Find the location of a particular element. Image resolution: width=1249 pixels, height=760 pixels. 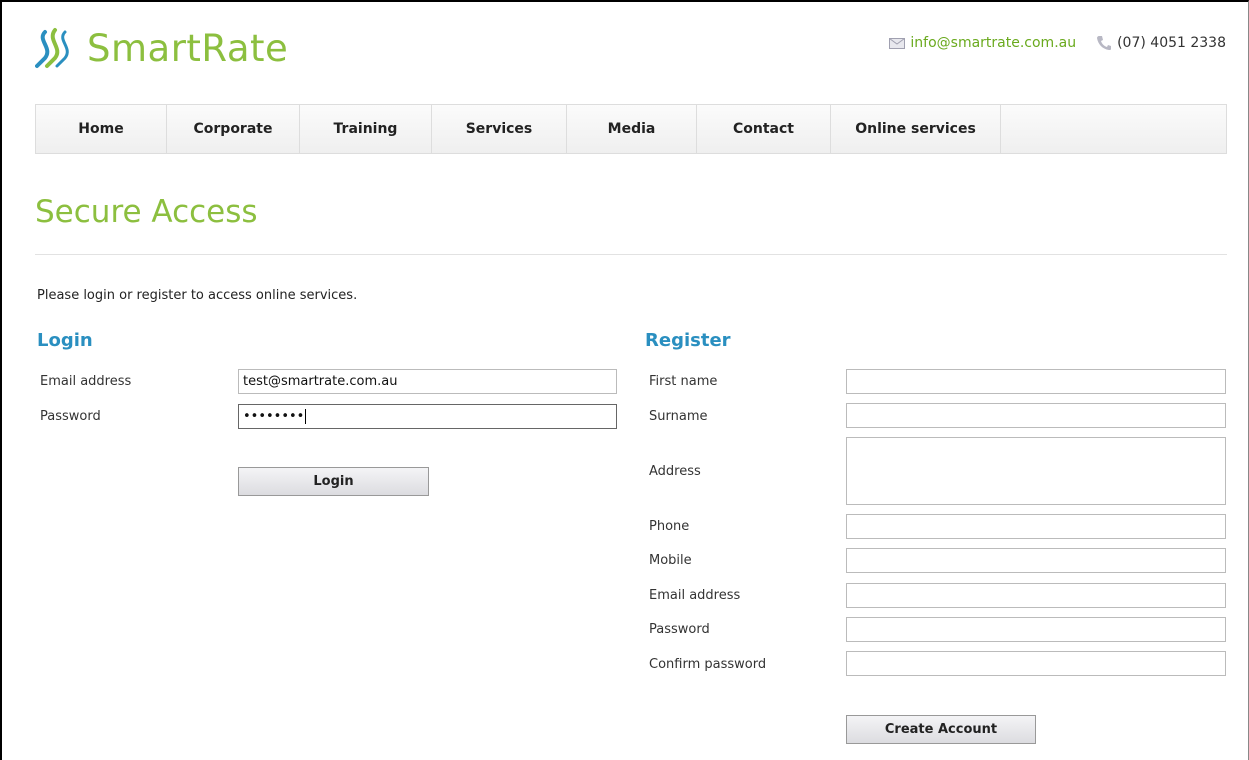

page-title: Secure Access is located at coordinates (146, 212).